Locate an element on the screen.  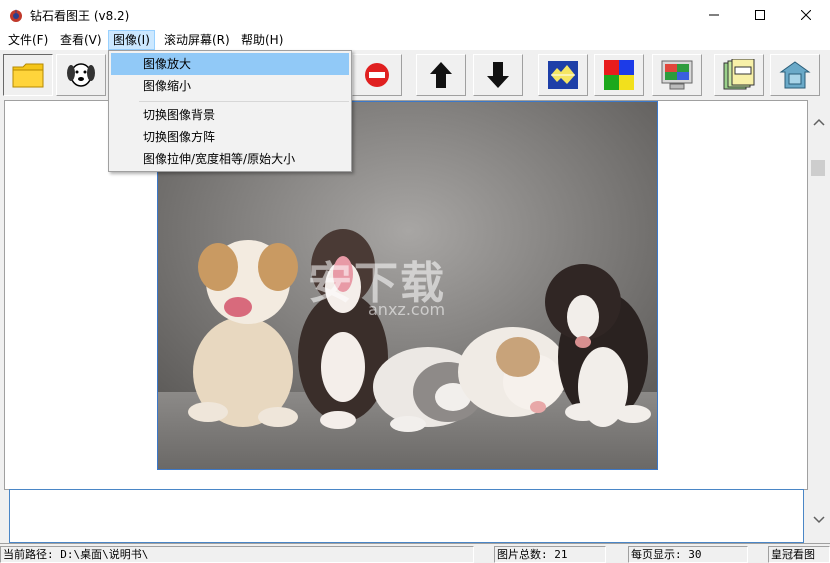
image-menu-dropdown: 图像放大 图像缩小 切换图像背景 切换图像方阵 图像拉伸/宽度相等/原始大小 is located at coordinates (230, 111).